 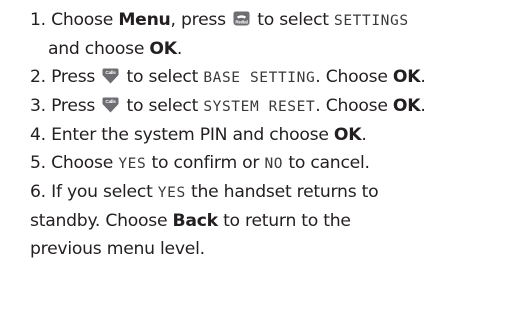 What do you see at coordinates (285, 192) in the screenshot?
I see `step-text: the handset returns to` at bounding box center [285, 192].